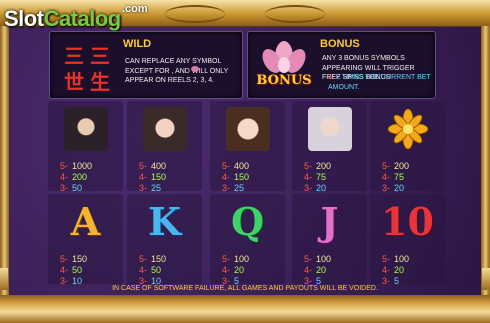 This screenshot has width=490, height=323. I want to click on symbol-card-lotus: 5- 200 4- 75 3- 20, so click(407, 147).